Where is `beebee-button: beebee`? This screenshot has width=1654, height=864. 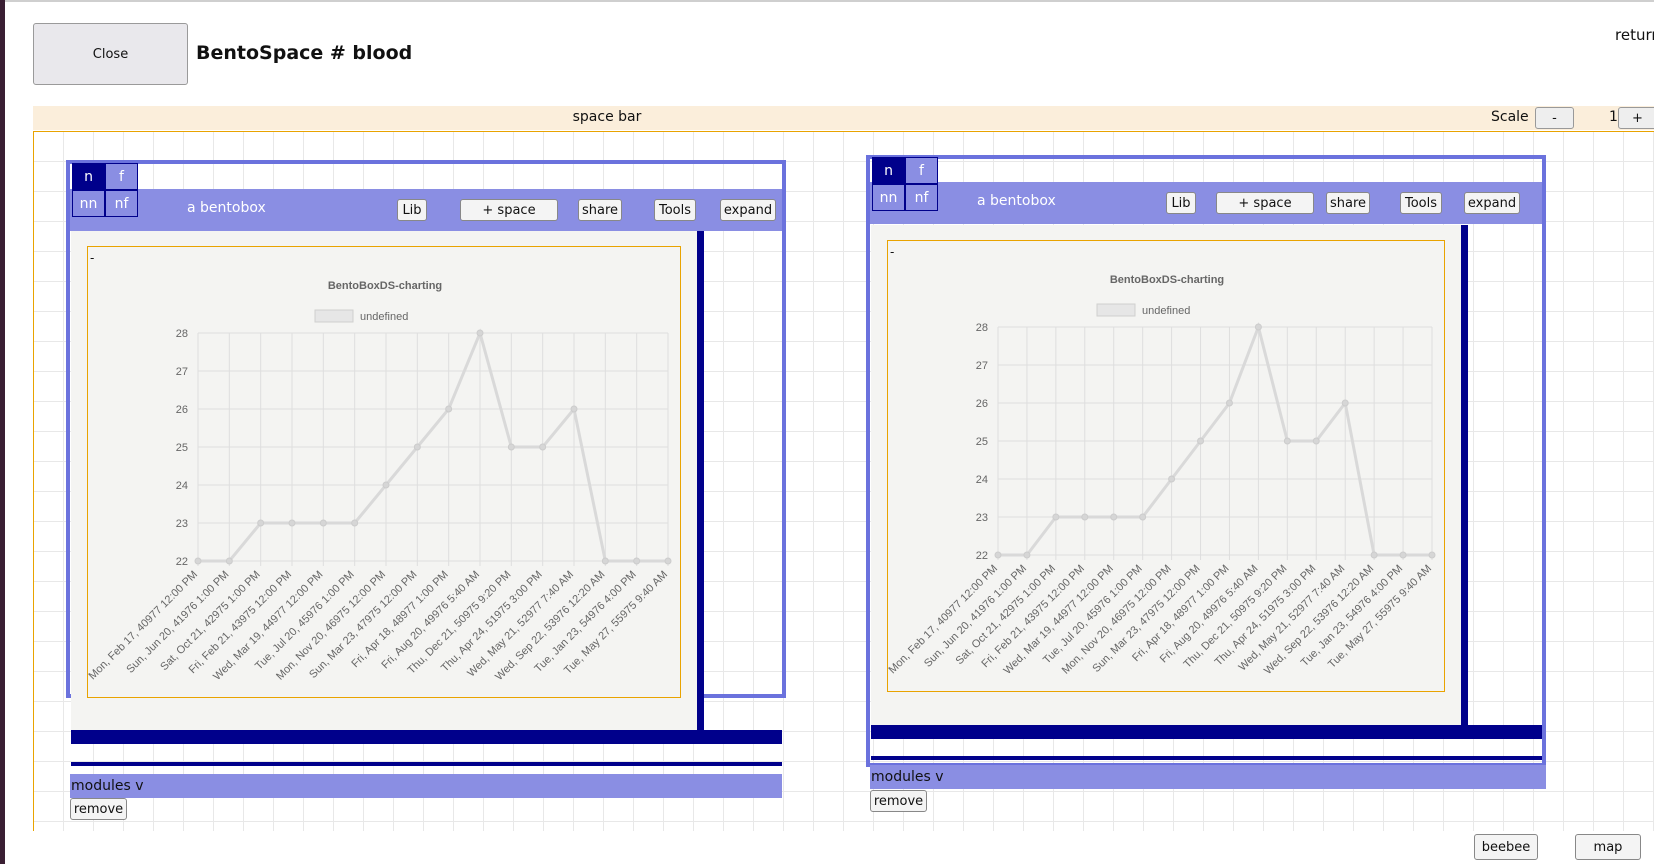
beebee-button: beebee is located at coordinates (1506, 847).